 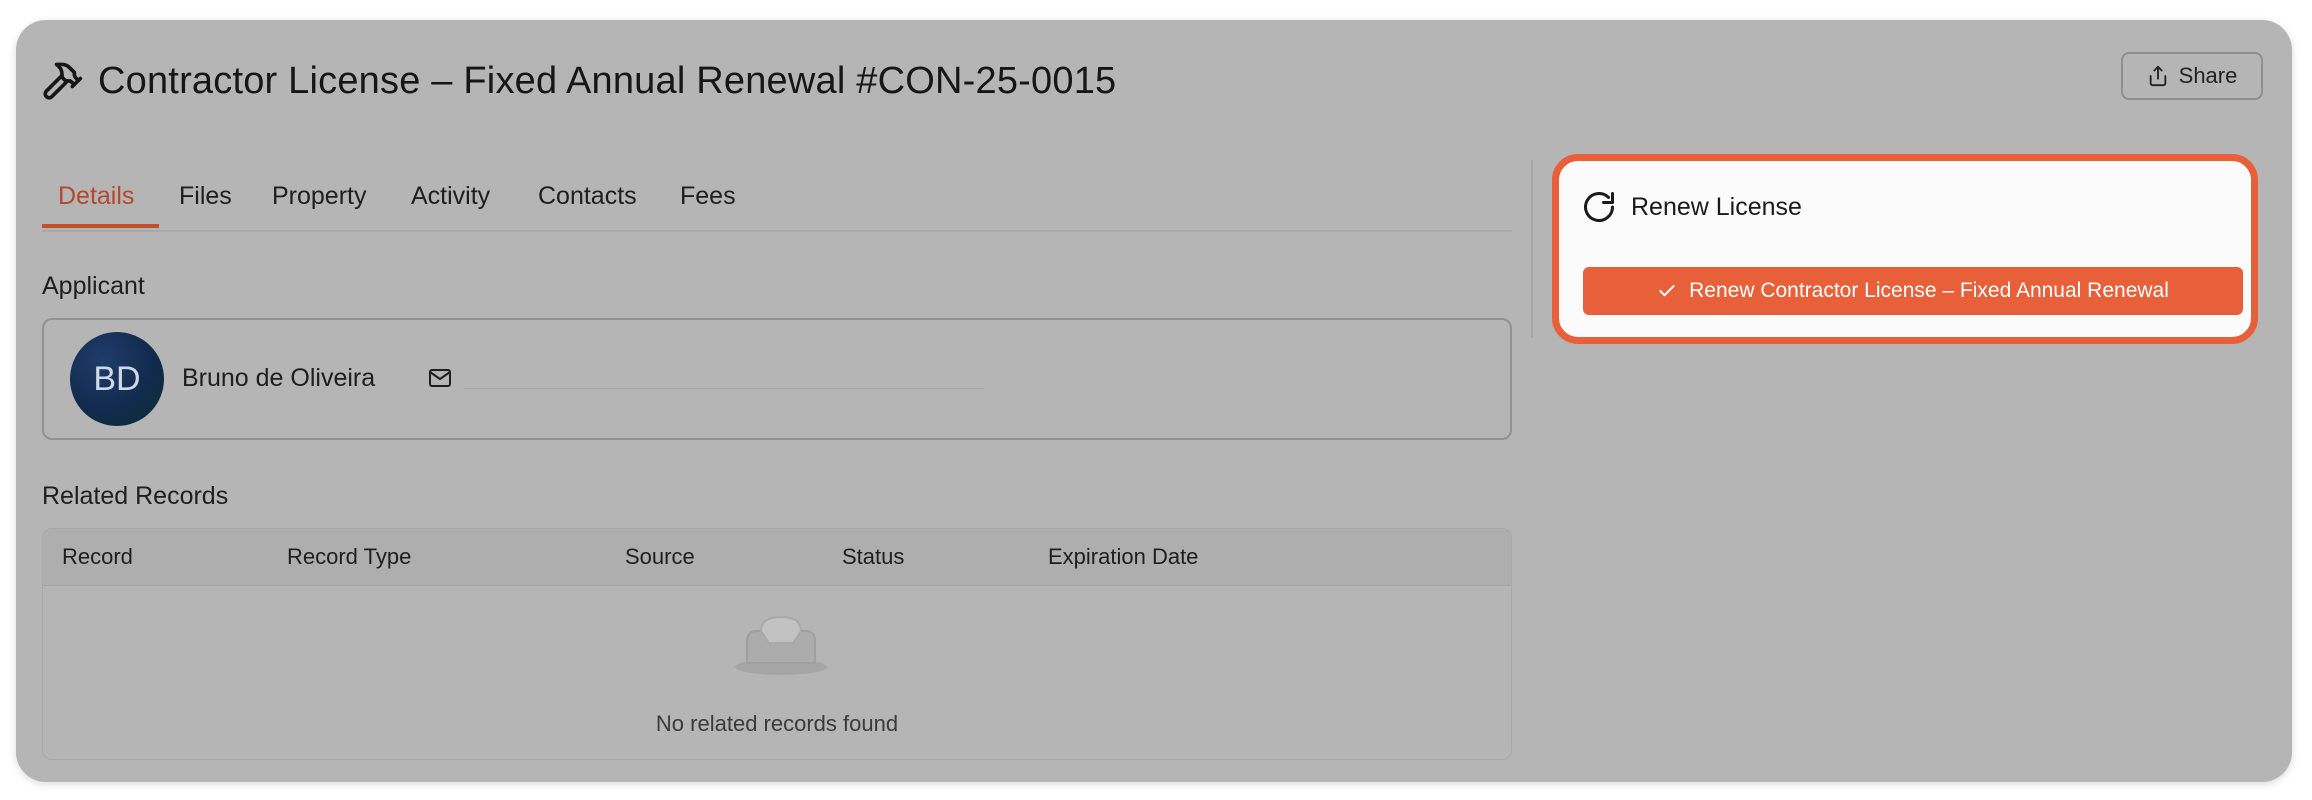 I want to click on share-label: Share, so click(x=2208, y=75).